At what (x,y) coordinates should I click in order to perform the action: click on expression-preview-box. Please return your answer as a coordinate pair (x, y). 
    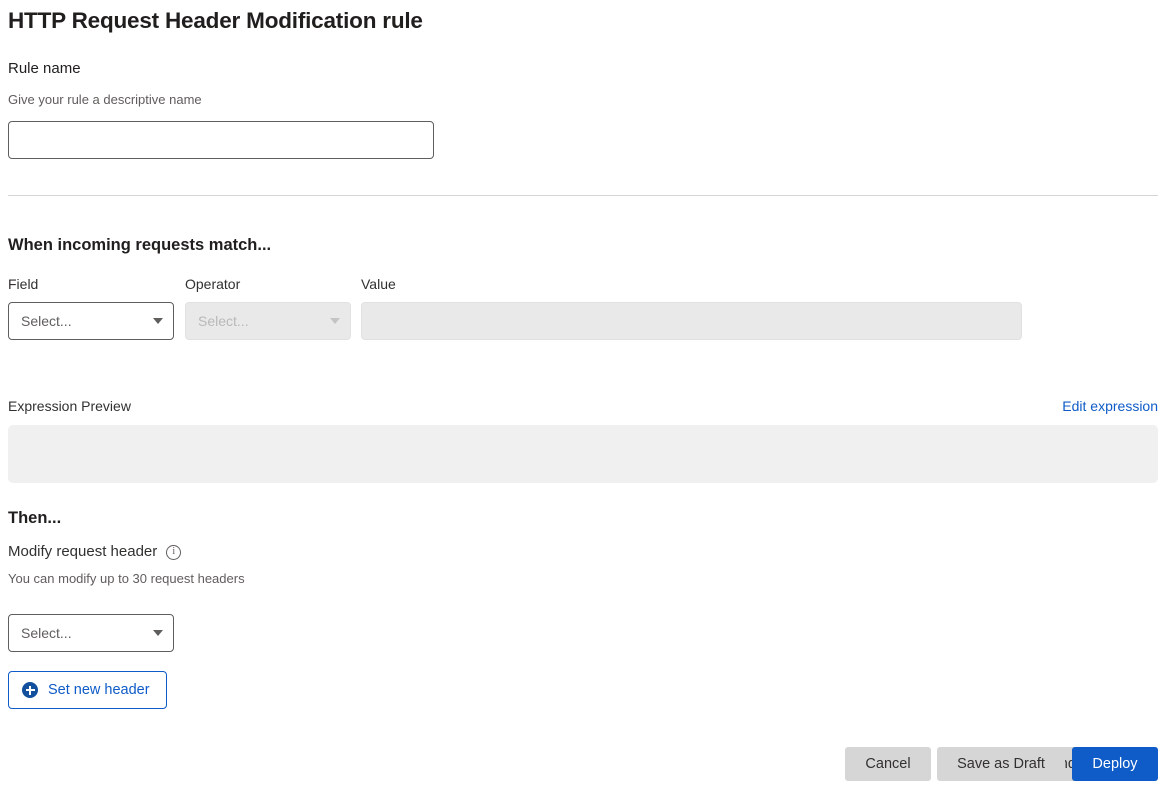
    Looking at the image, I should click on (583, 454).